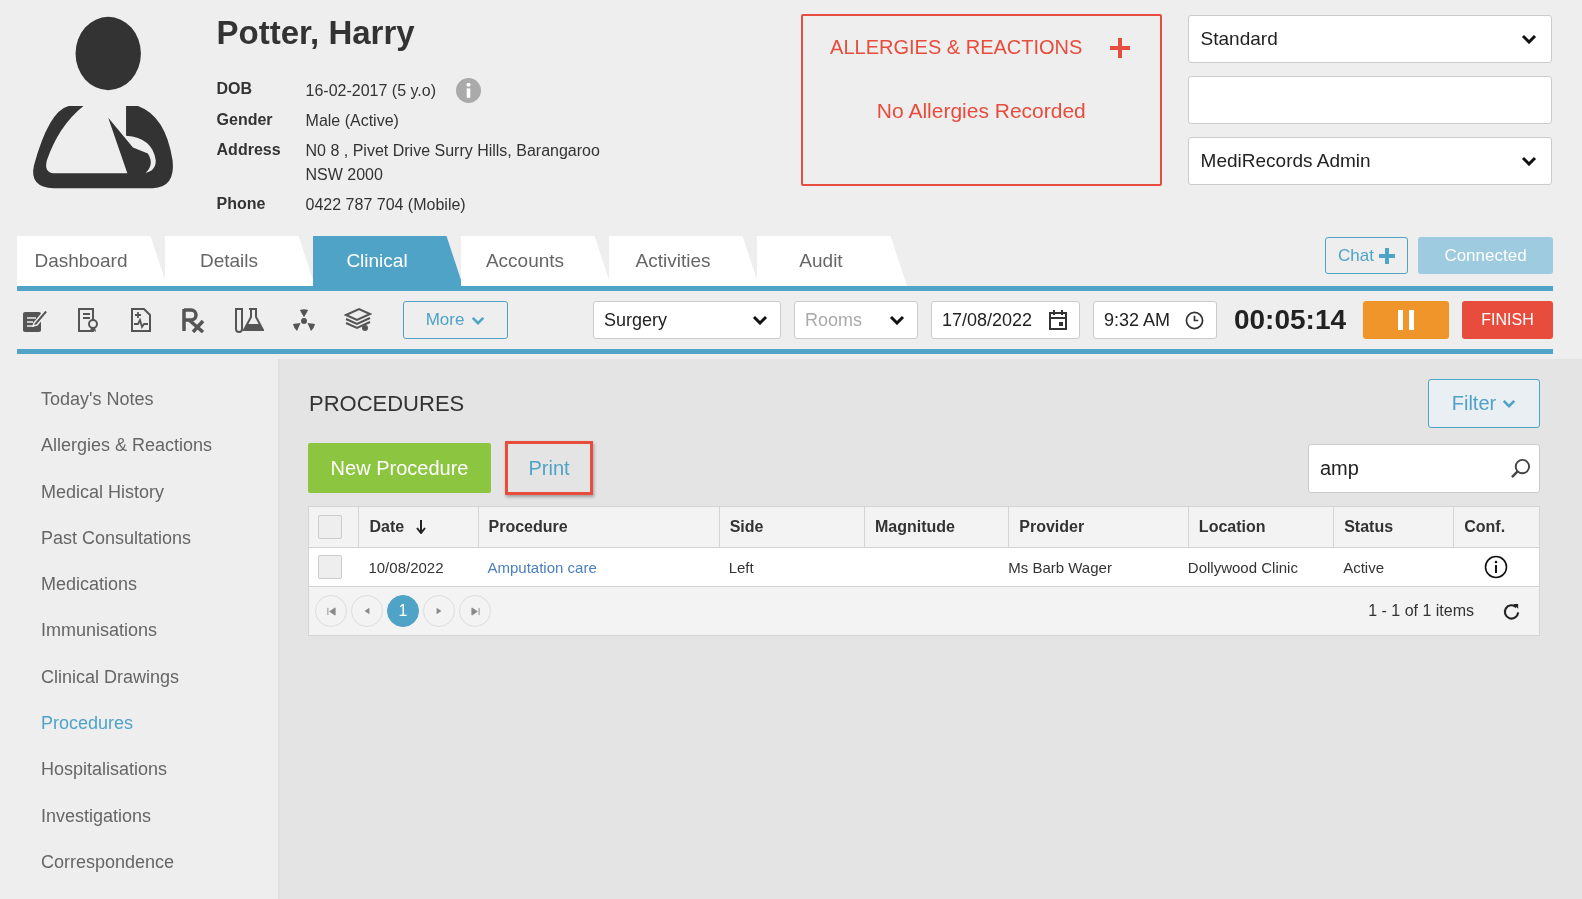  Describe the element at coordinates (194, 320) in the screenshot. I see `prescription-icon` at that location.